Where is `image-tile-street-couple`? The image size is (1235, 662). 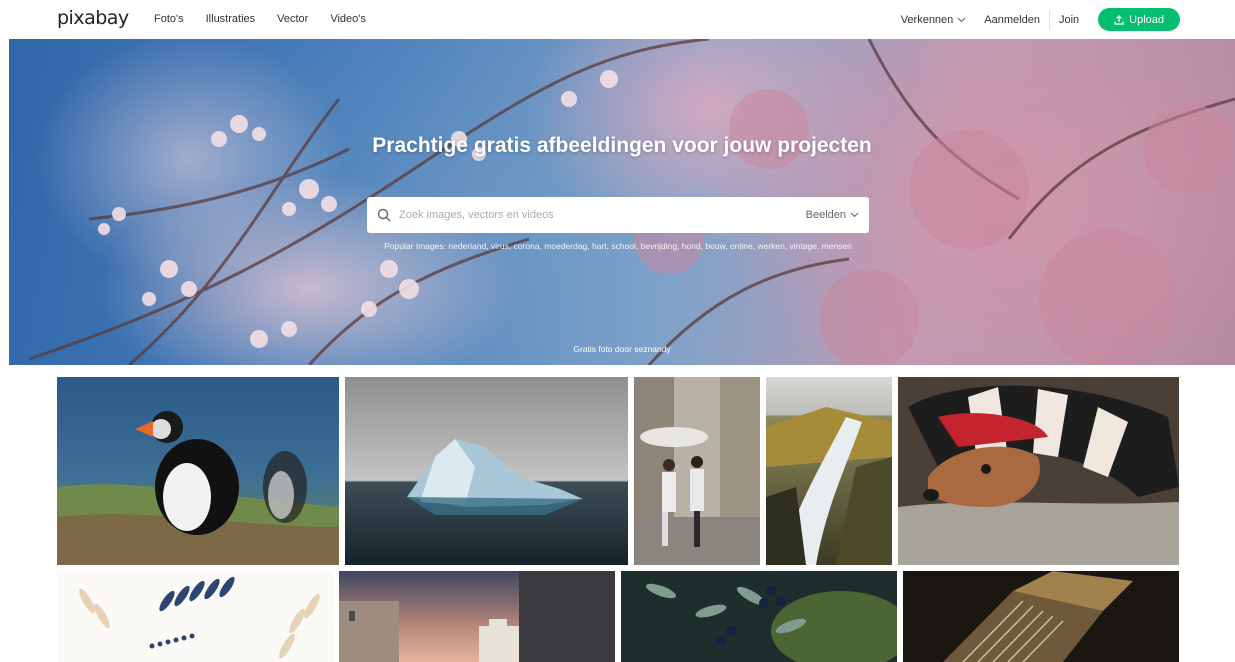
image-tile-street-couple is located at coordinates (697, 471).